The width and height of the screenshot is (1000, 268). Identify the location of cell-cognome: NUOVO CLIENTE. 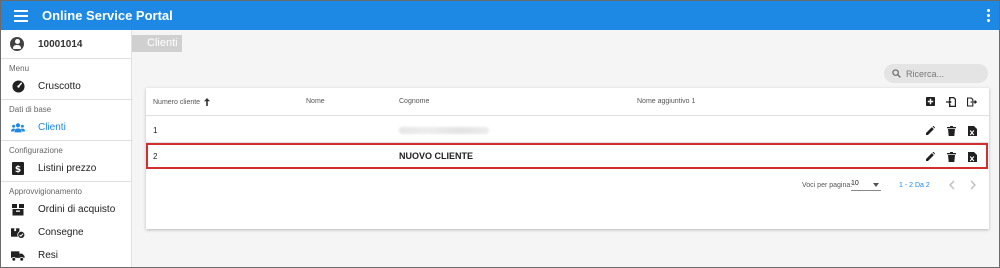
(436, 156).